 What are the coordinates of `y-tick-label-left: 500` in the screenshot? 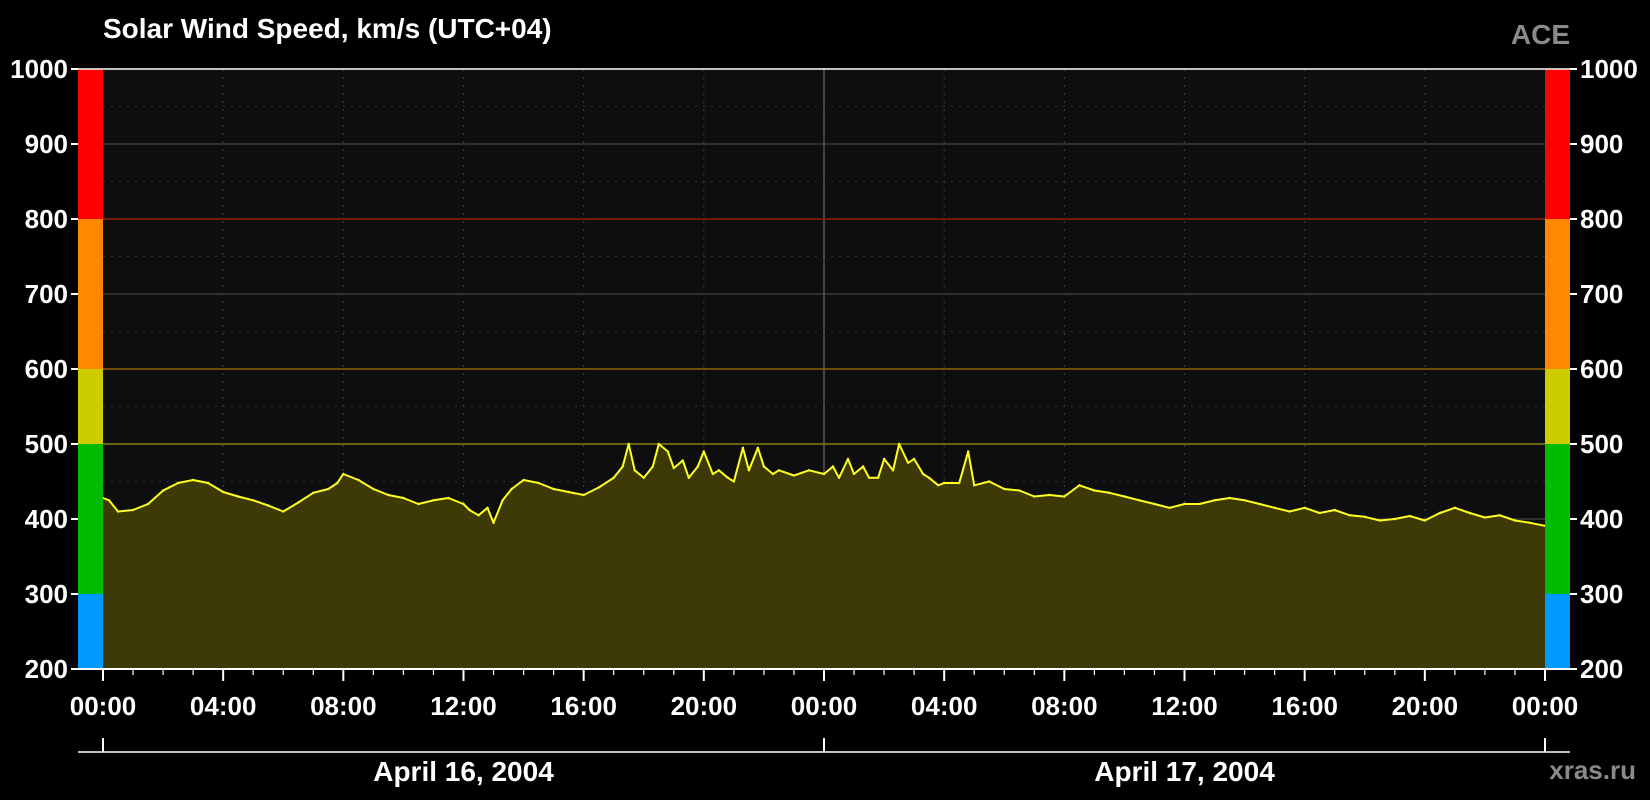 It's located at (46, 444).